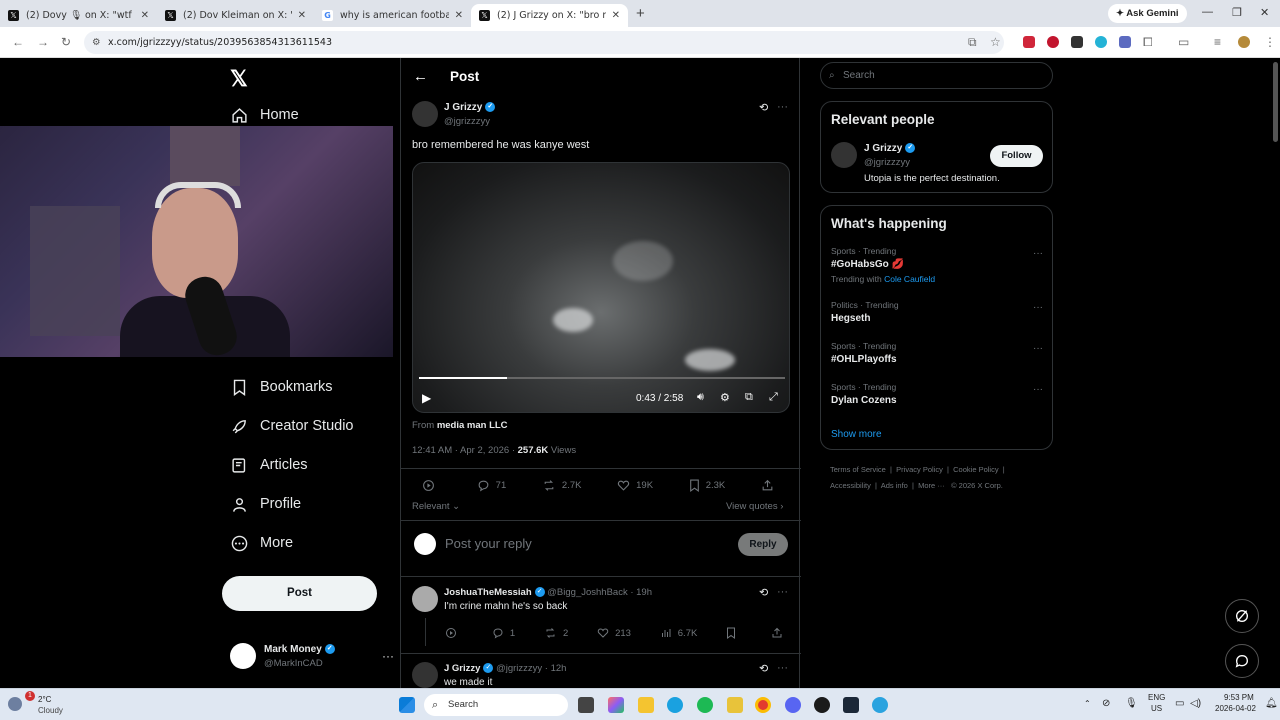 The image size is (1280, 720). I want to click on app-icon, so click(735, 705).